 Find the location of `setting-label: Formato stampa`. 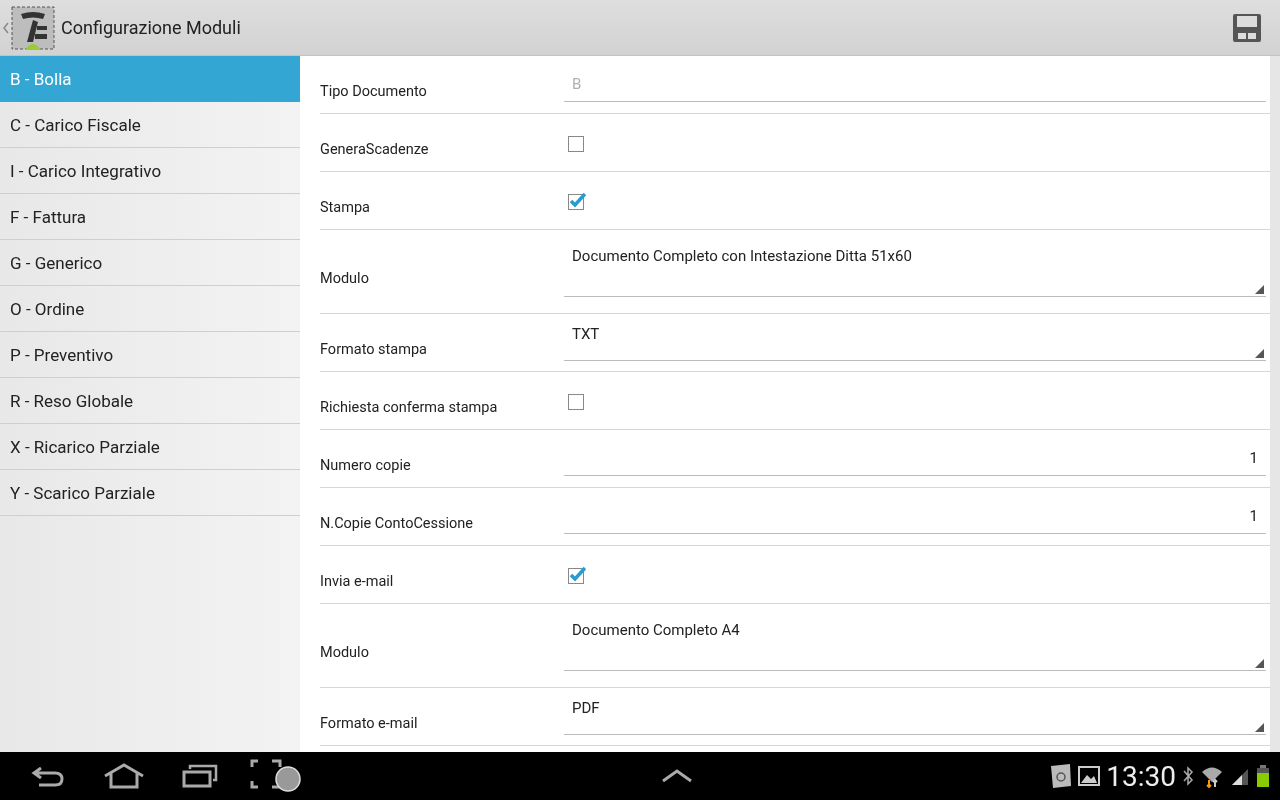

setting-label: Formato stampa is located at coordinates (374, 349).